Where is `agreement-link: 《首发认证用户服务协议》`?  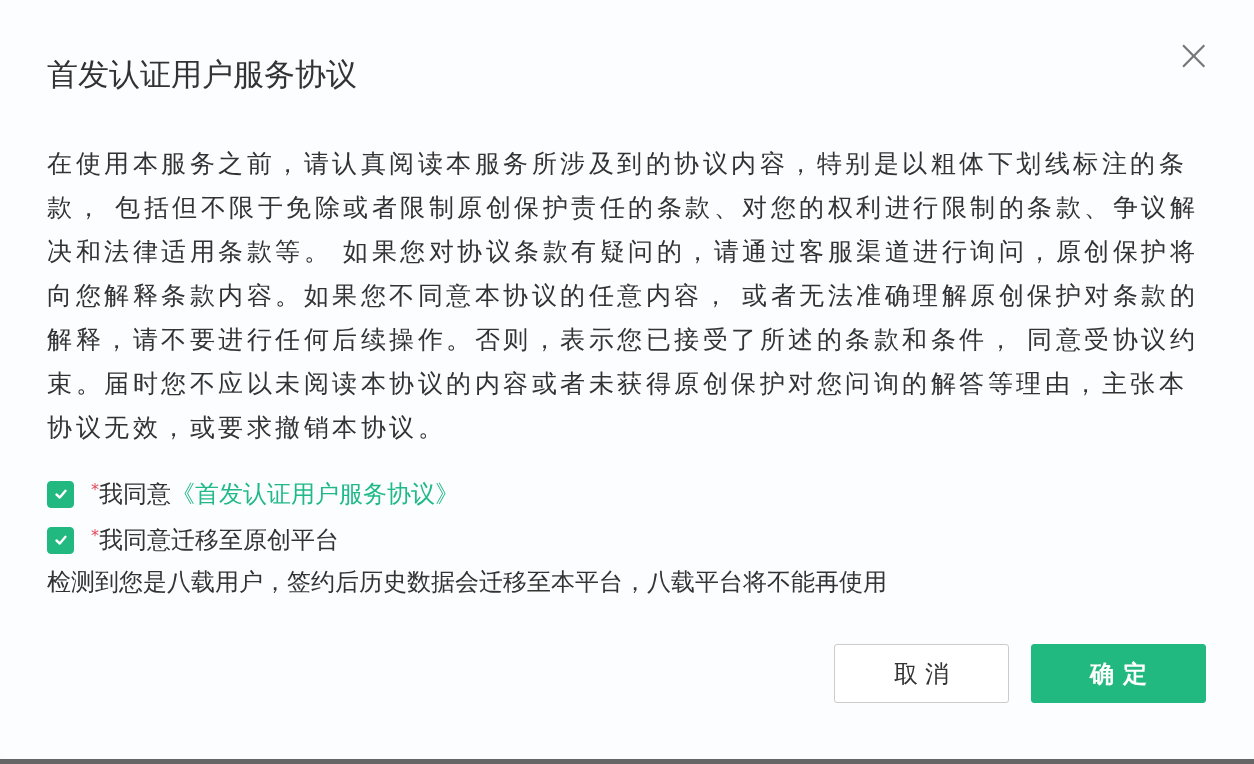
agreement-link: 《首发认证用户服务协议》 is located at coordinates (315, 494).